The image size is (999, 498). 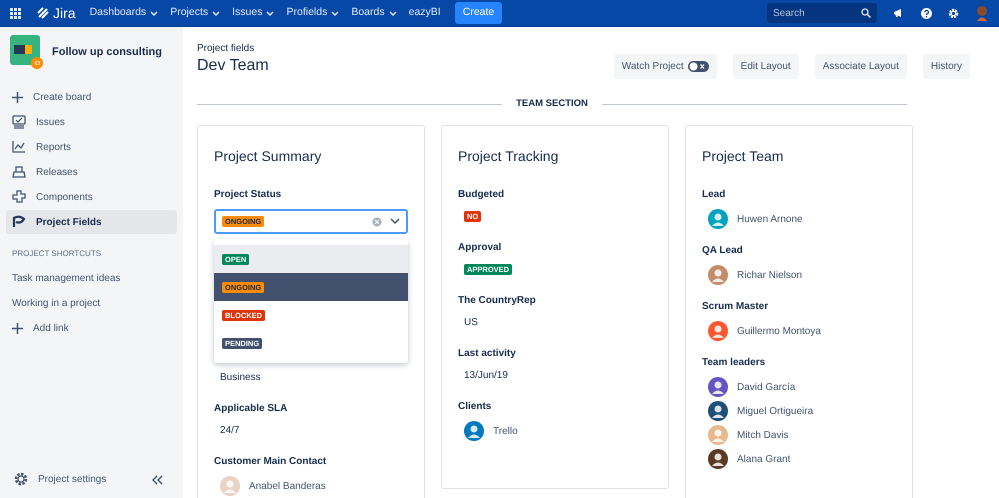 I want to click on search-icon, so click(x=866, y=13).